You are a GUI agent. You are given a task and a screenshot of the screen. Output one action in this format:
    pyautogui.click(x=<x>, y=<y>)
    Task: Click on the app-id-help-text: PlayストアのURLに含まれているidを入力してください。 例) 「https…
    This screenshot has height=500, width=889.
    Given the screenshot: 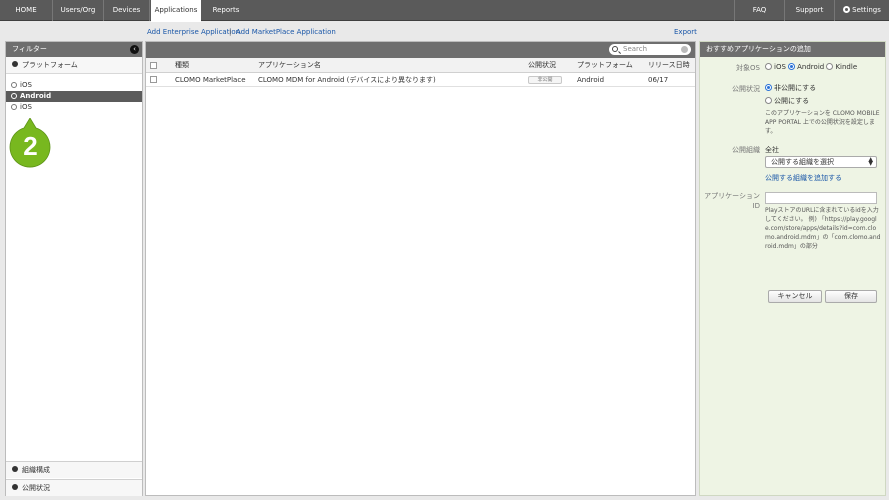 What is the action you would take?
    pyautogui.click(x=823, y=228)
    